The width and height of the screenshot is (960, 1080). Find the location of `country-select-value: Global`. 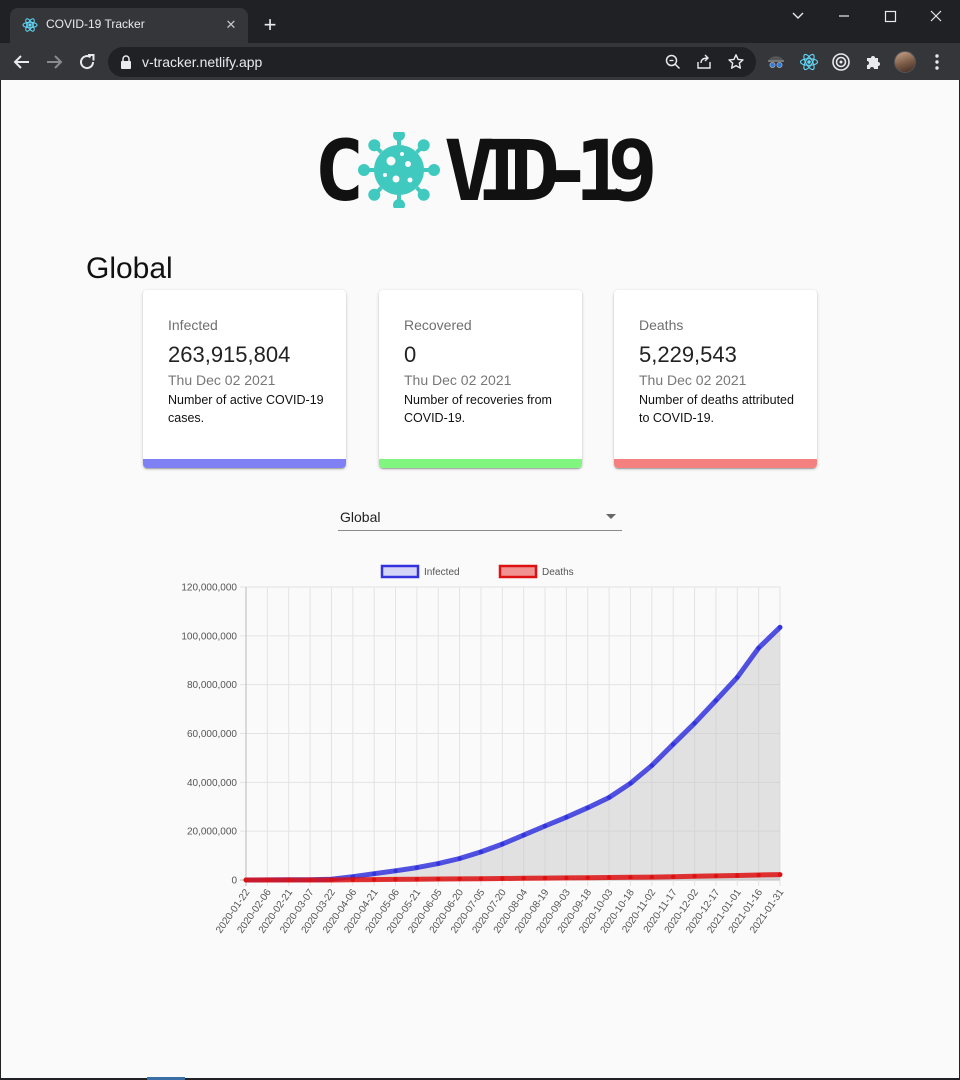

country-select-value: Global is located at coordinates (360, 517).